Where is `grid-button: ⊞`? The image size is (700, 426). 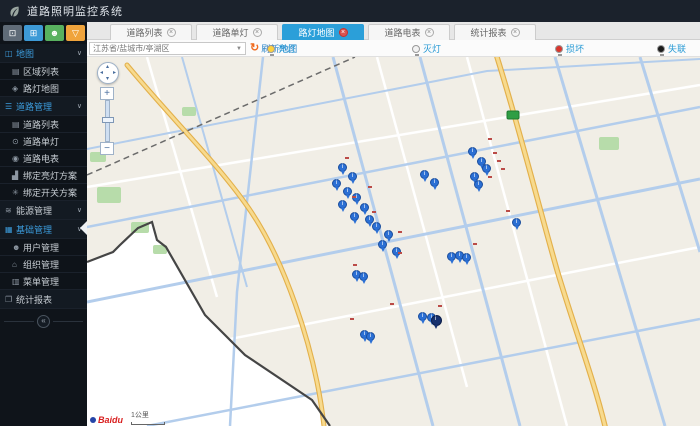
grid-button: ⊞ is located at coordinates (33, 33).